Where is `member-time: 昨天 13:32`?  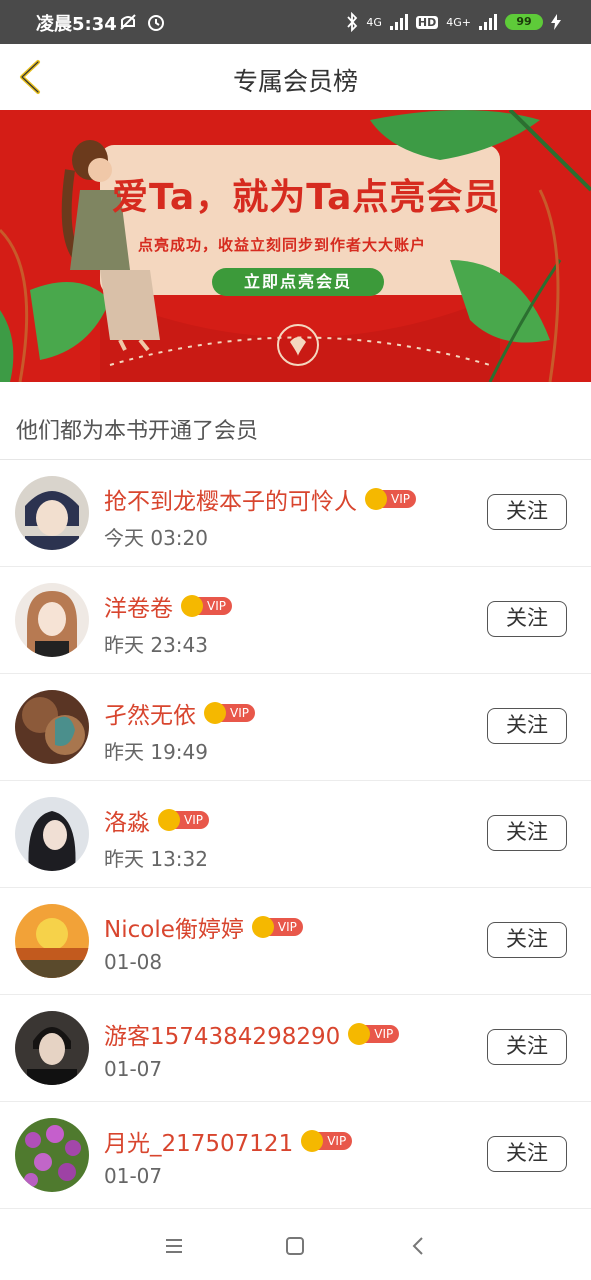 member-time: 昨天 13:32 is located at coordinates (156, 859).